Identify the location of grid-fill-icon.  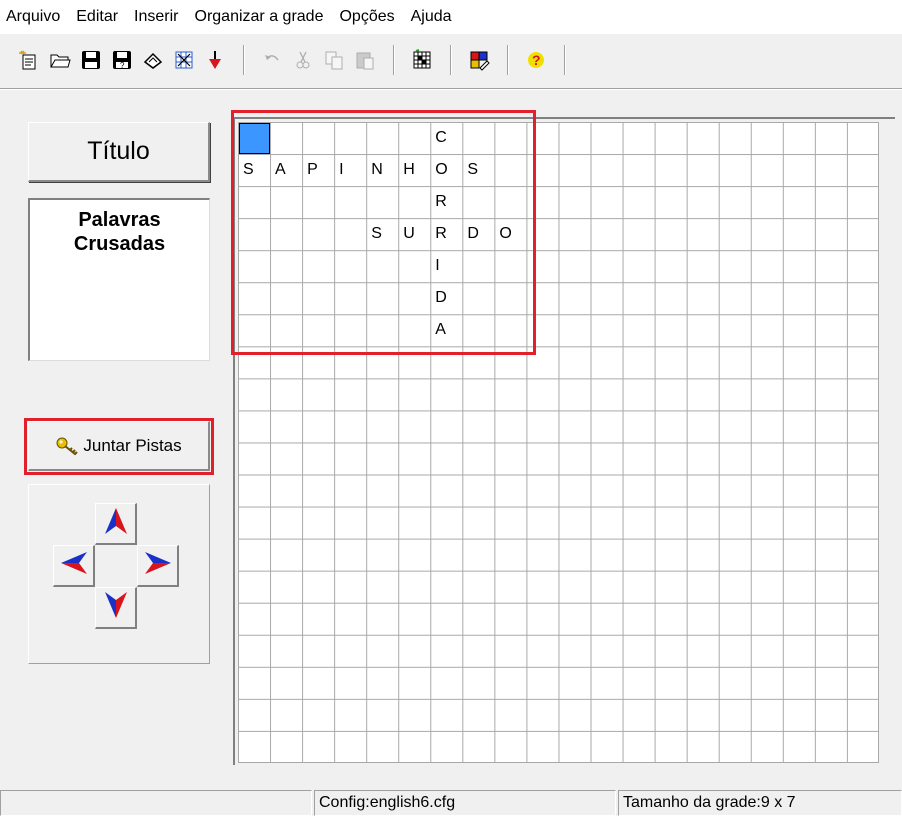
(422, 60).